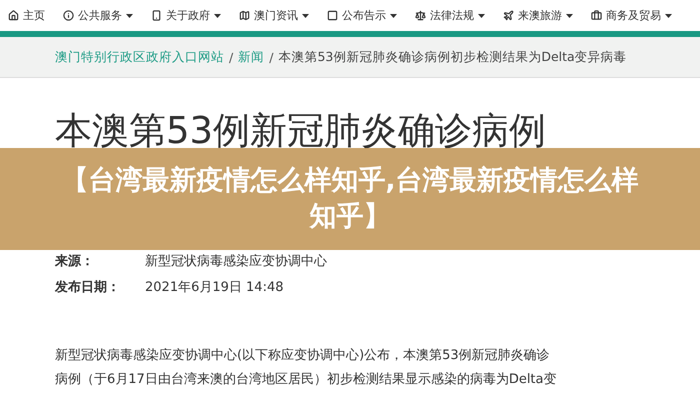 This screenshot has height=400, width=700. I want to click on scale-icon, so click(420, 15).